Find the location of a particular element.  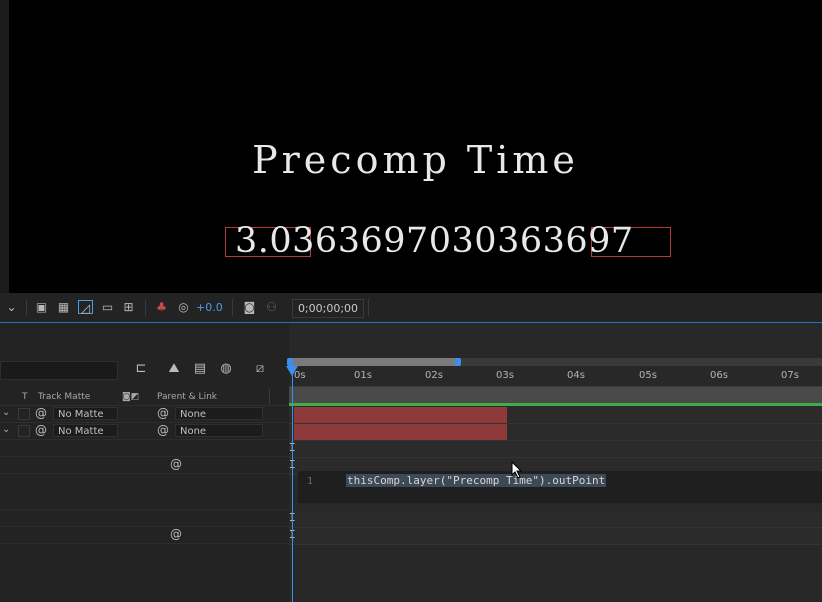

work-area-end-handle is located at coordinates (458, 362).